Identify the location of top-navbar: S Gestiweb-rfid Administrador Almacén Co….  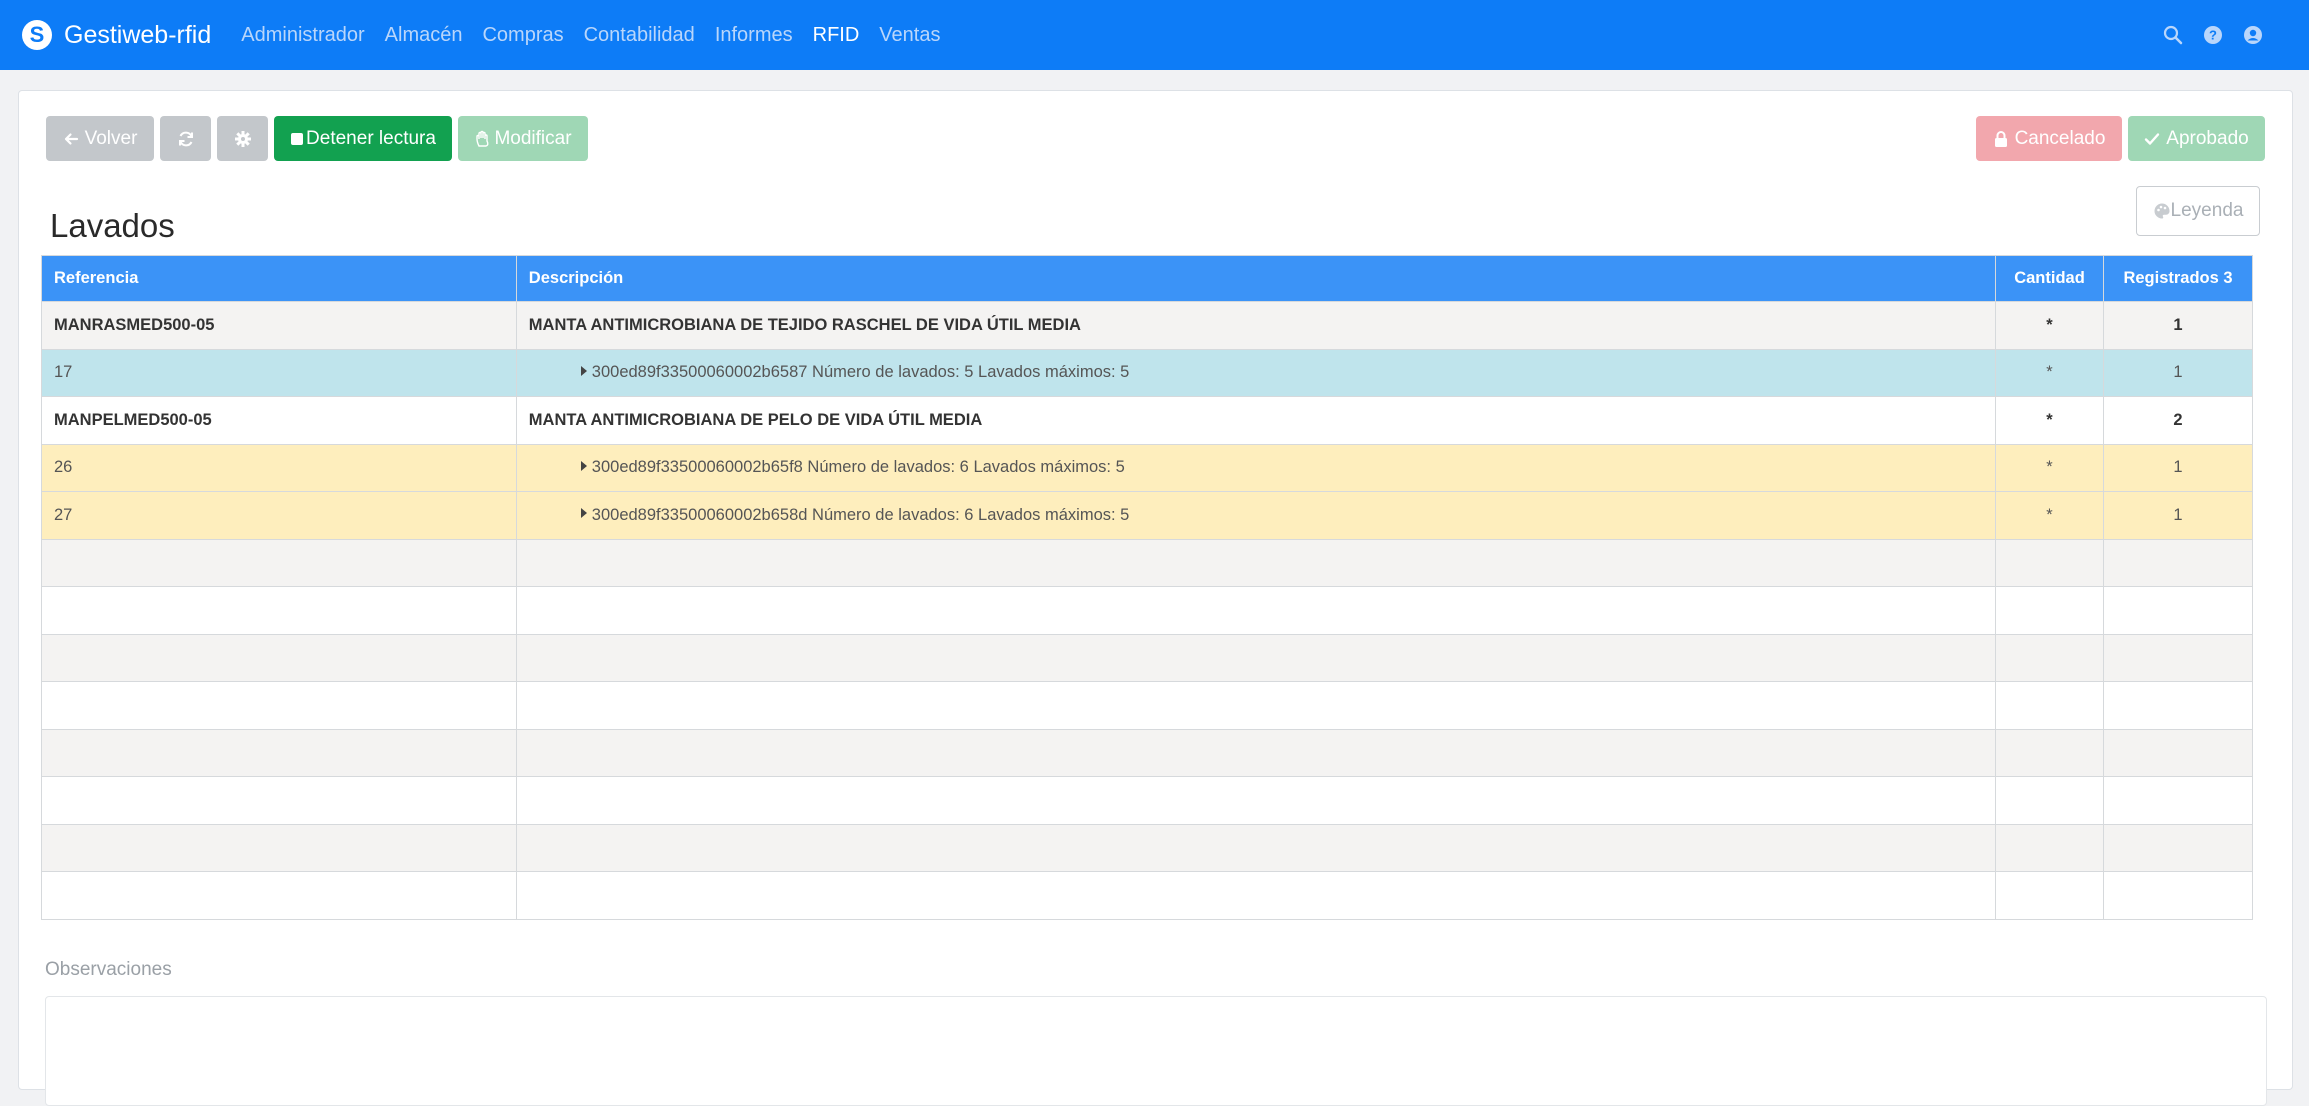
(1154, 35).